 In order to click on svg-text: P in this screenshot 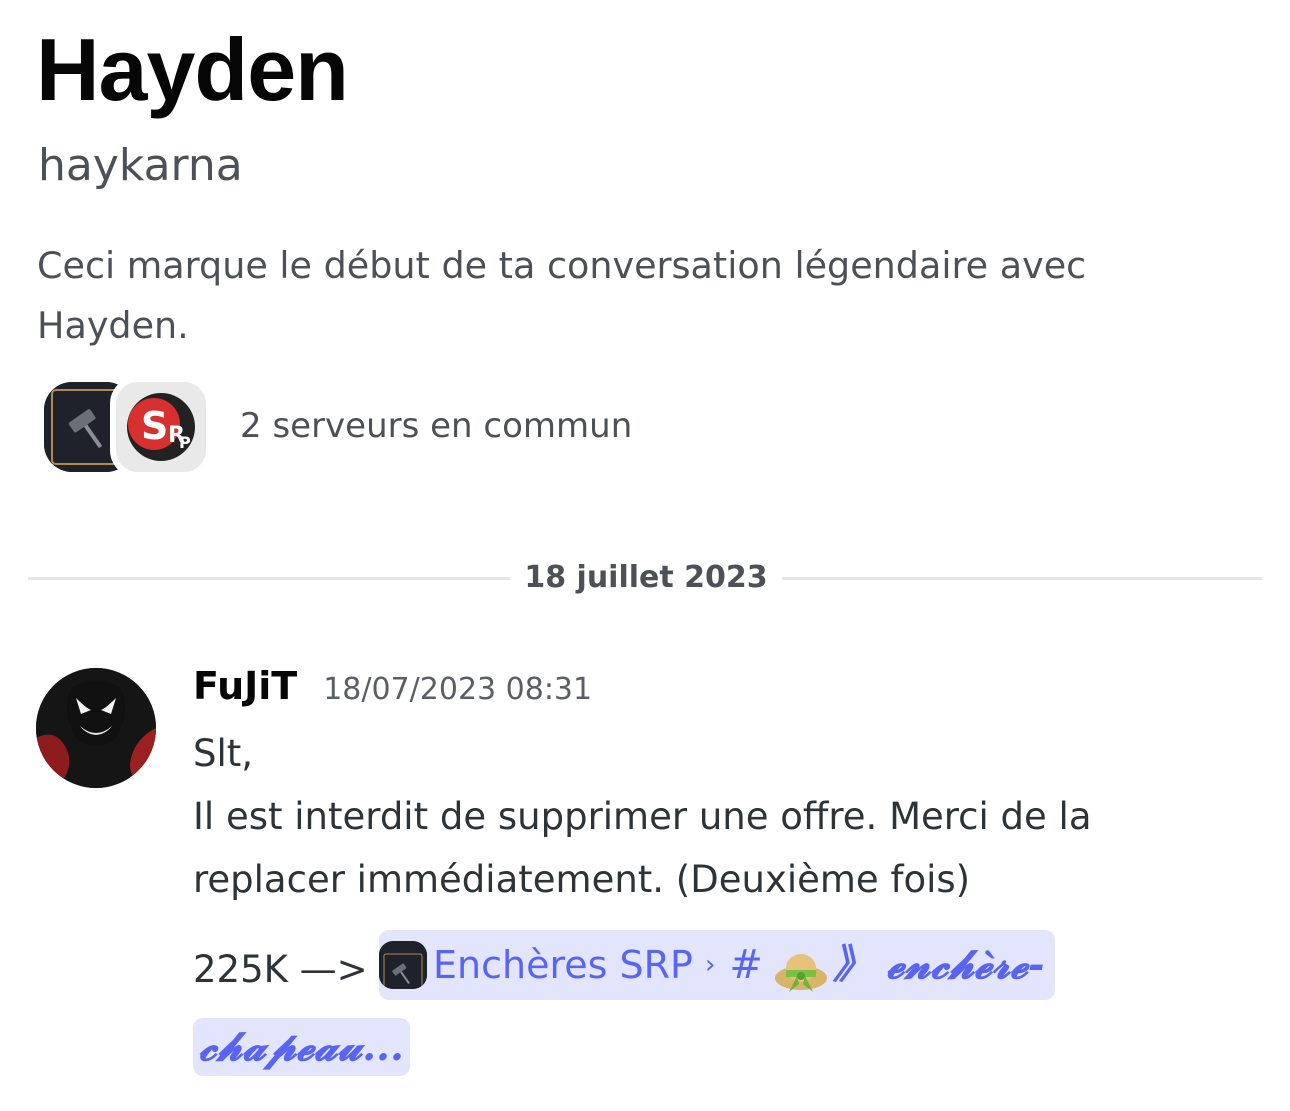, I will do `click(185, 442)`.